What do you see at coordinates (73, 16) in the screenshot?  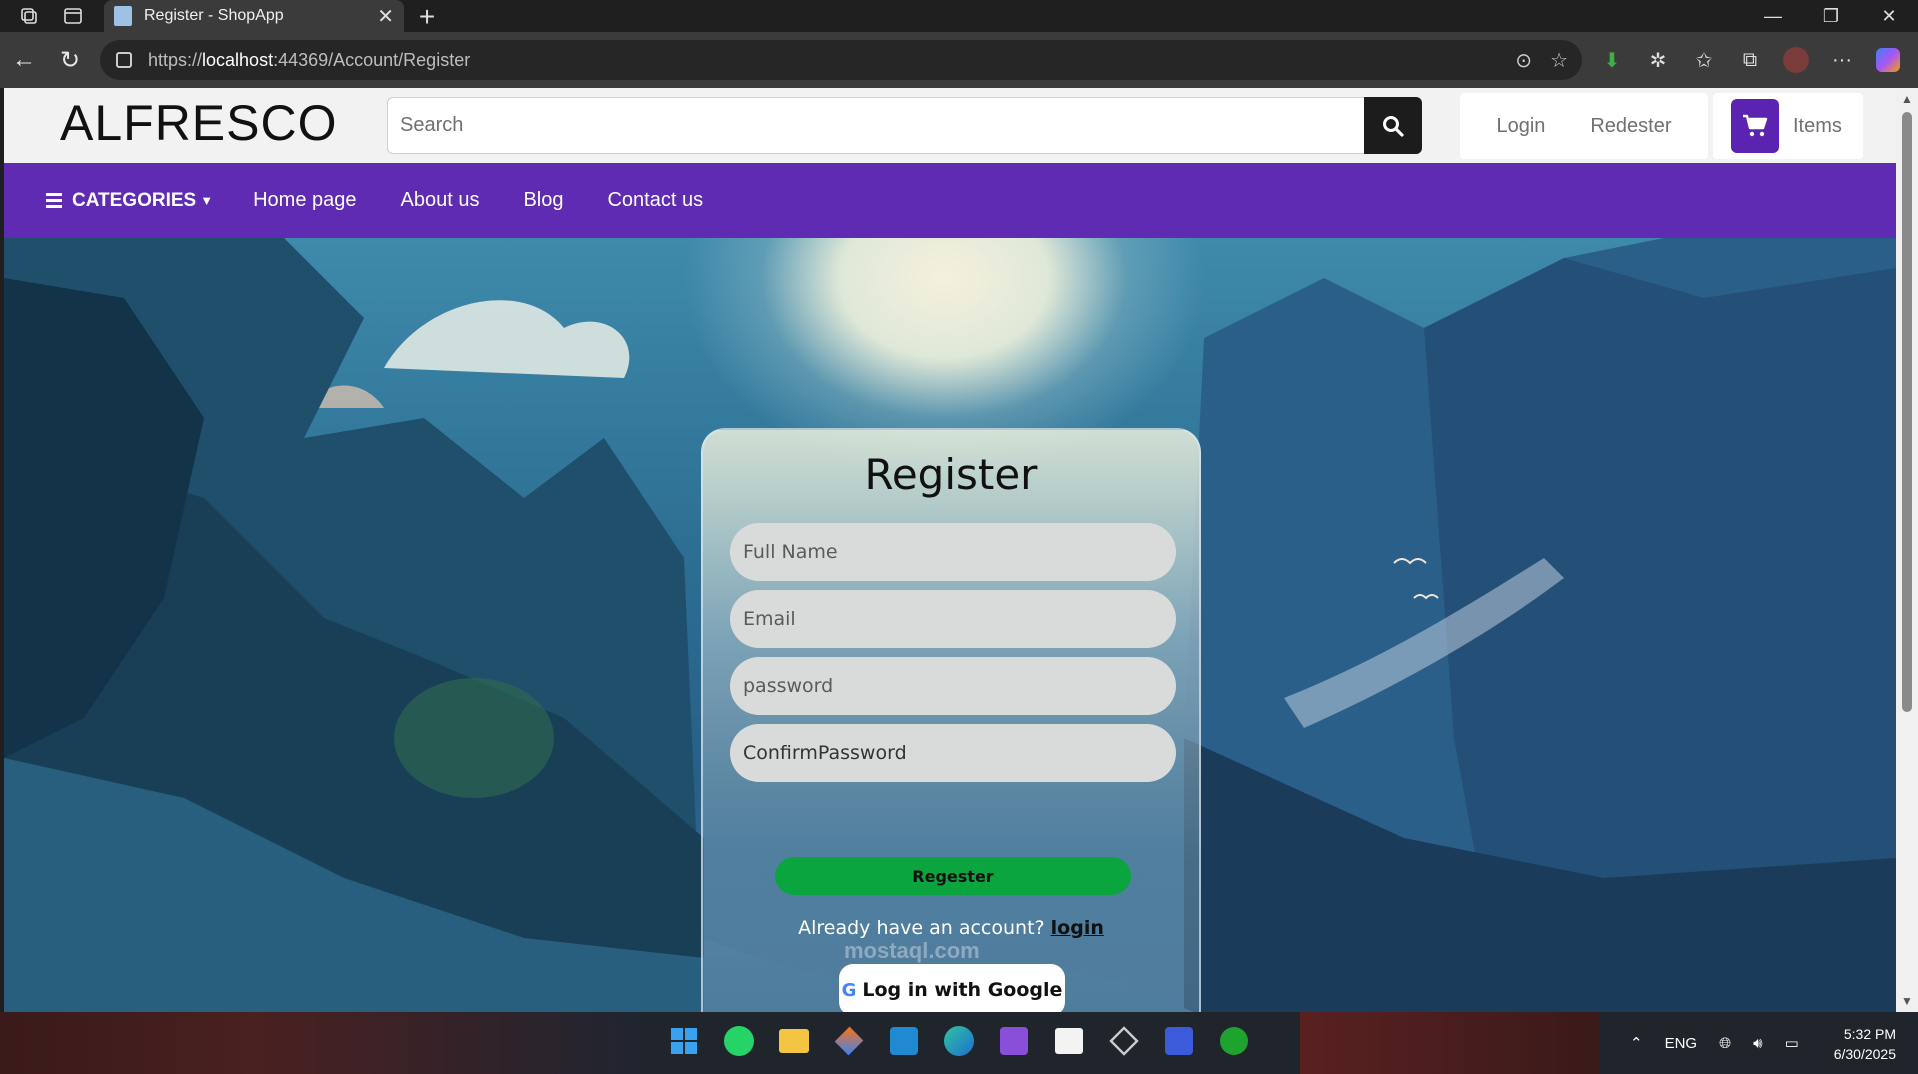 I see `vertical-tabs-icon` at bounding box center [73, 16].